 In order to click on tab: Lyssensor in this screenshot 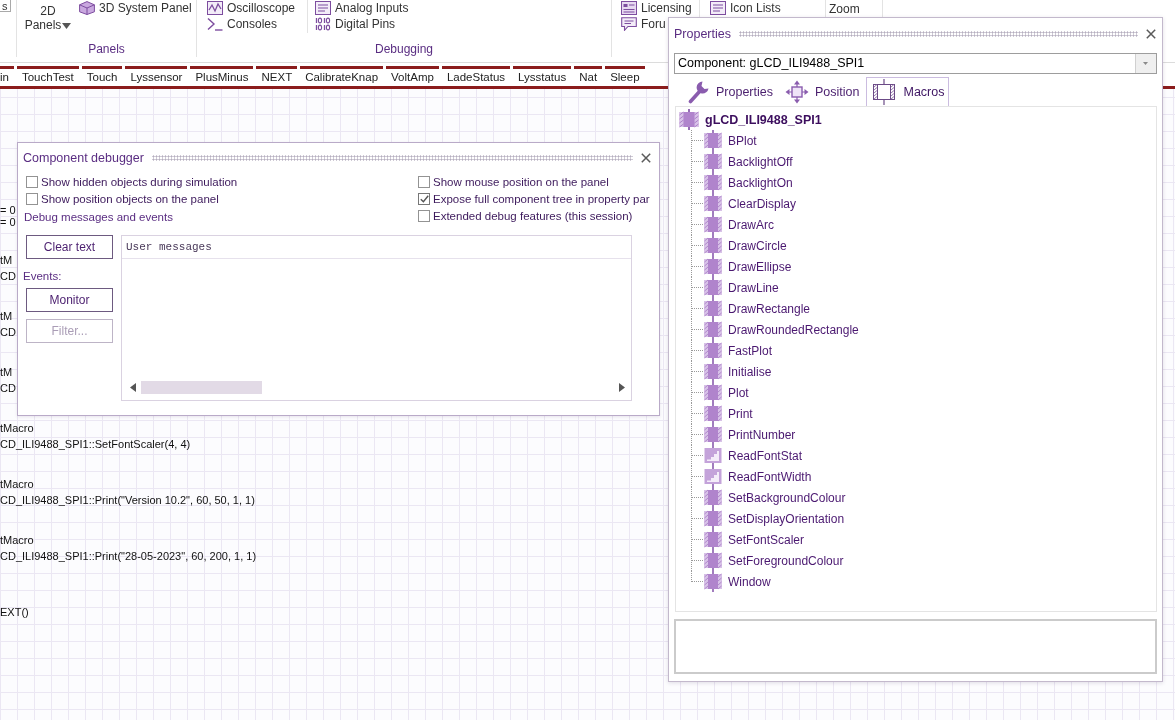, I will do `click(156, 76)`.